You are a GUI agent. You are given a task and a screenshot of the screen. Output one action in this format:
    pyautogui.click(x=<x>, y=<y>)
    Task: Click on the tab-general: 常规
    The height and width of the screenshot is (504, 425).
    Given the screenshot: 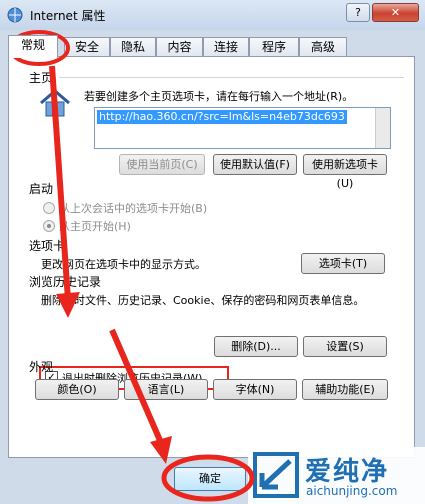 What is the action you would take?
    pyautogui.click(x=33, y=46)
    